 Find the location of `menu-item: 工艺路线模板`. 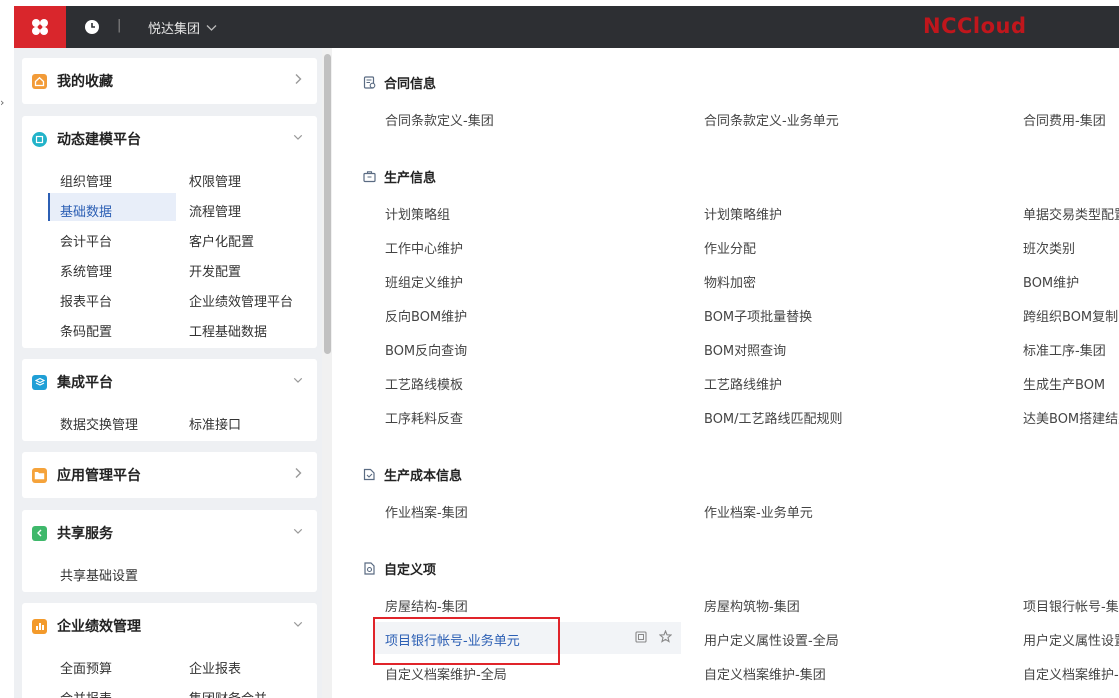

menu-item: 工艺路线模板 is located at coordinates (424, 383).